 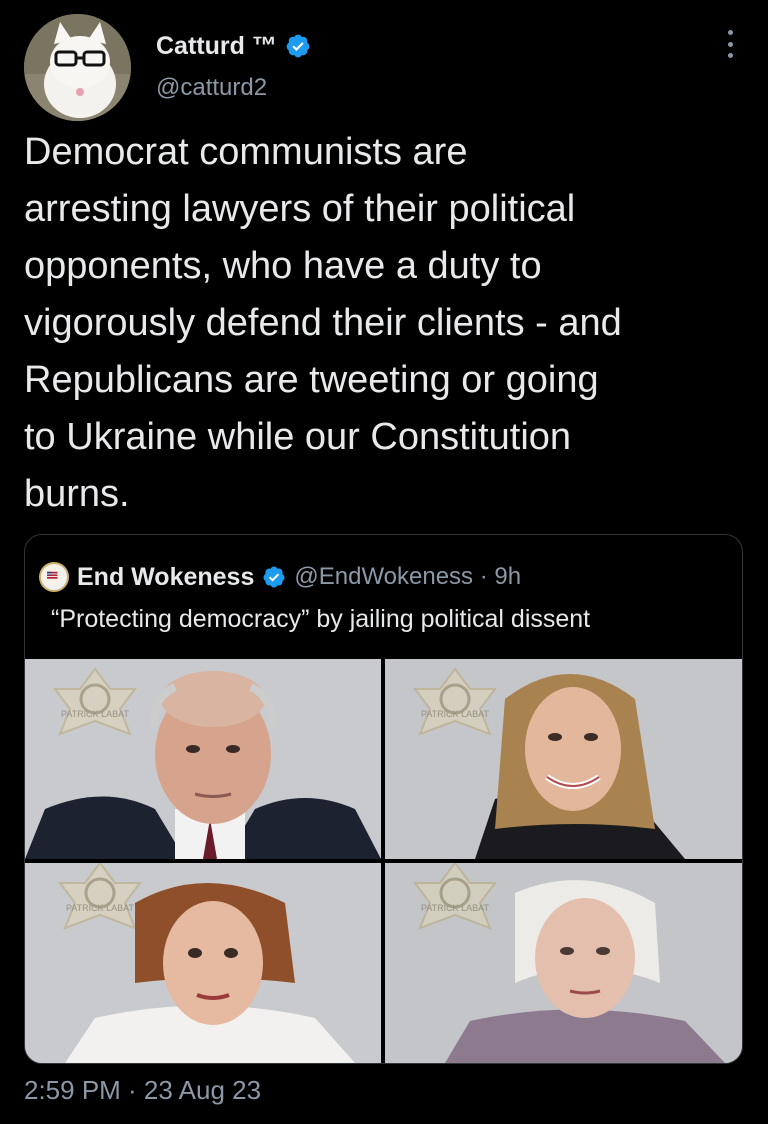 I want to click on display-name: Catturd ™, so click(x=216, y=46).